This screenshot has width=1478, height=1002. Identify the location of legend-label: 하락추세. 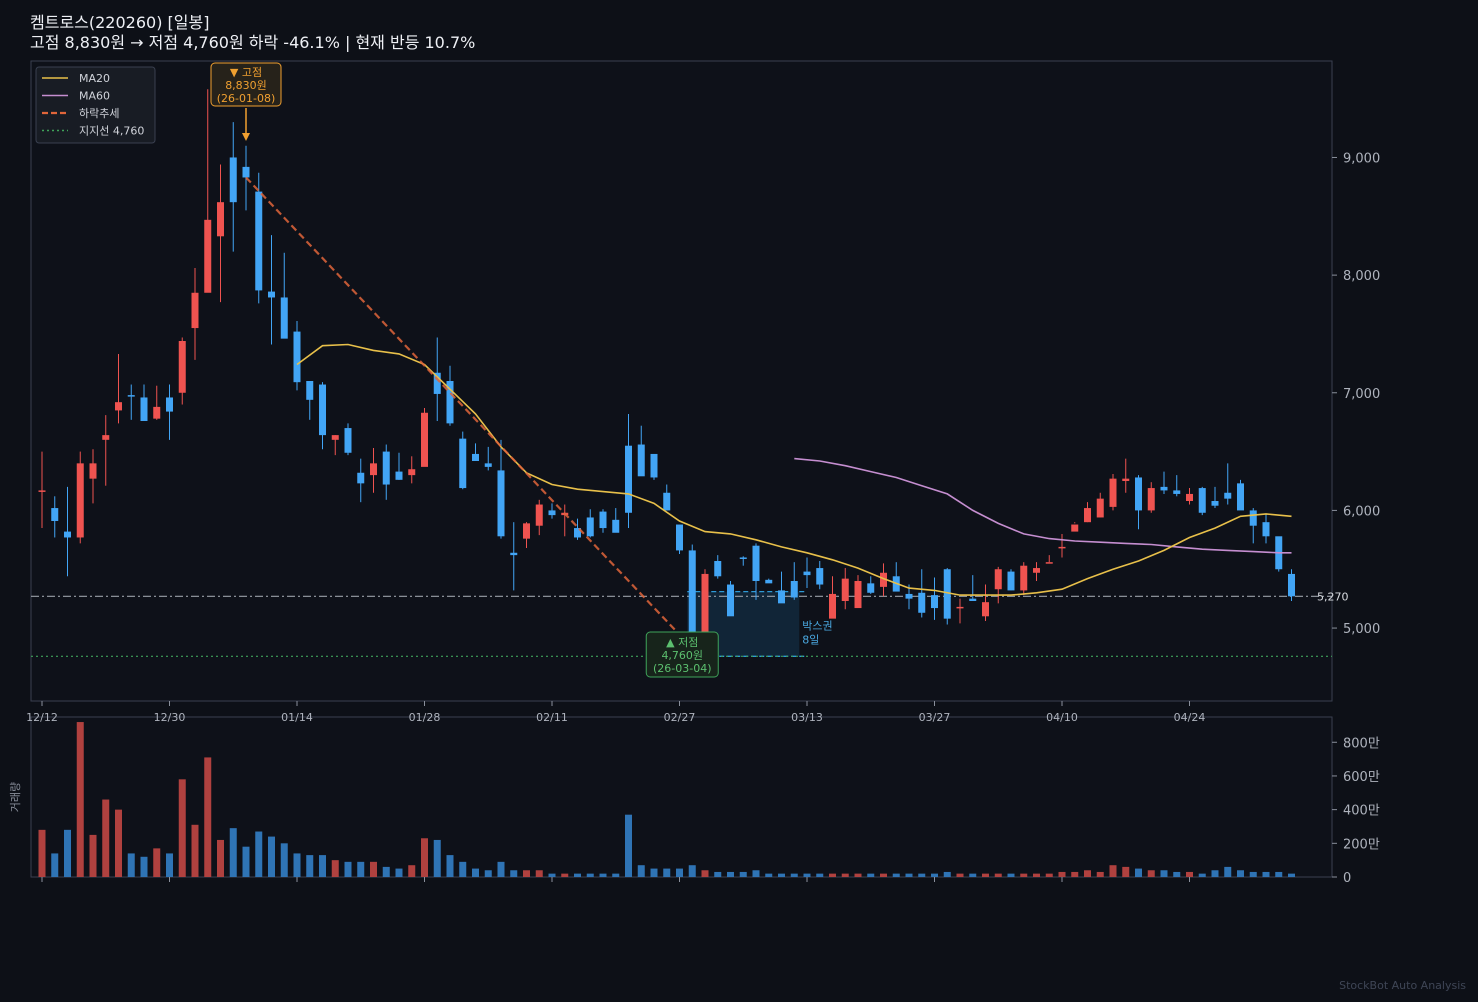
(99, 113).